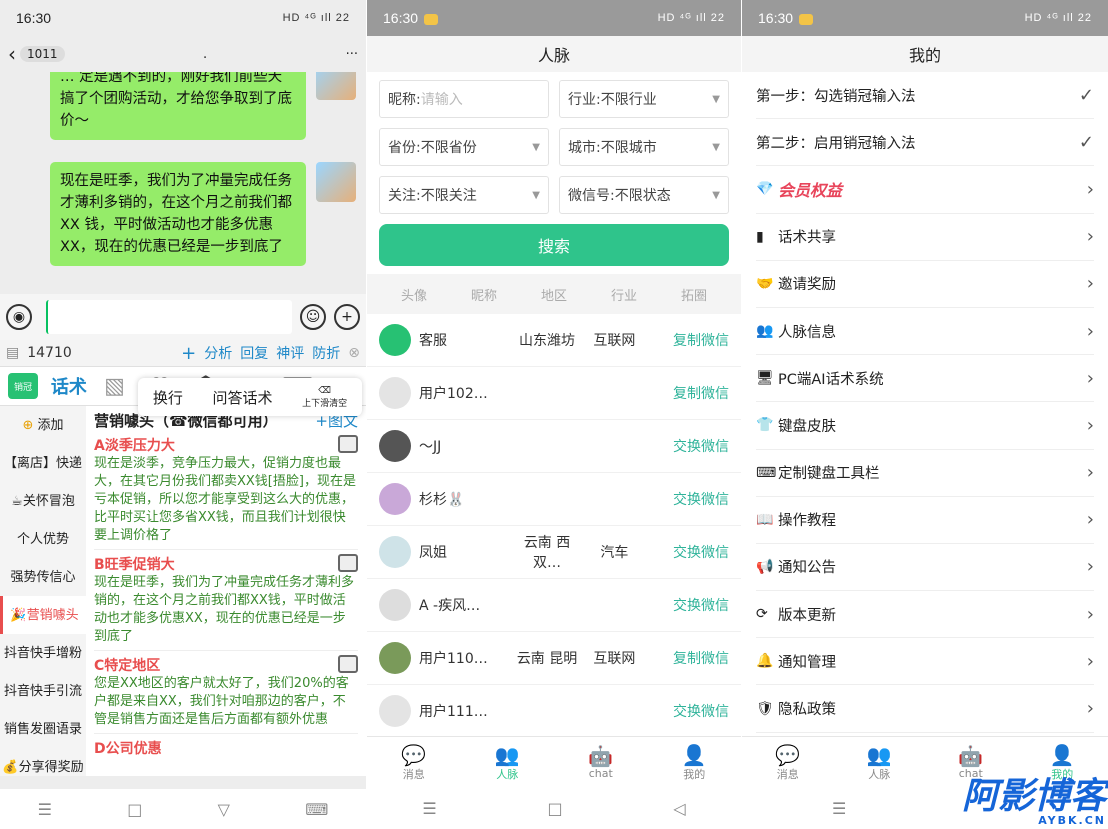 The image size is (1108, 829). Describe the element at coordinates (554, 499) in the screenshot. I see `table-row: 杉杉🐰 交换微信` at that location.